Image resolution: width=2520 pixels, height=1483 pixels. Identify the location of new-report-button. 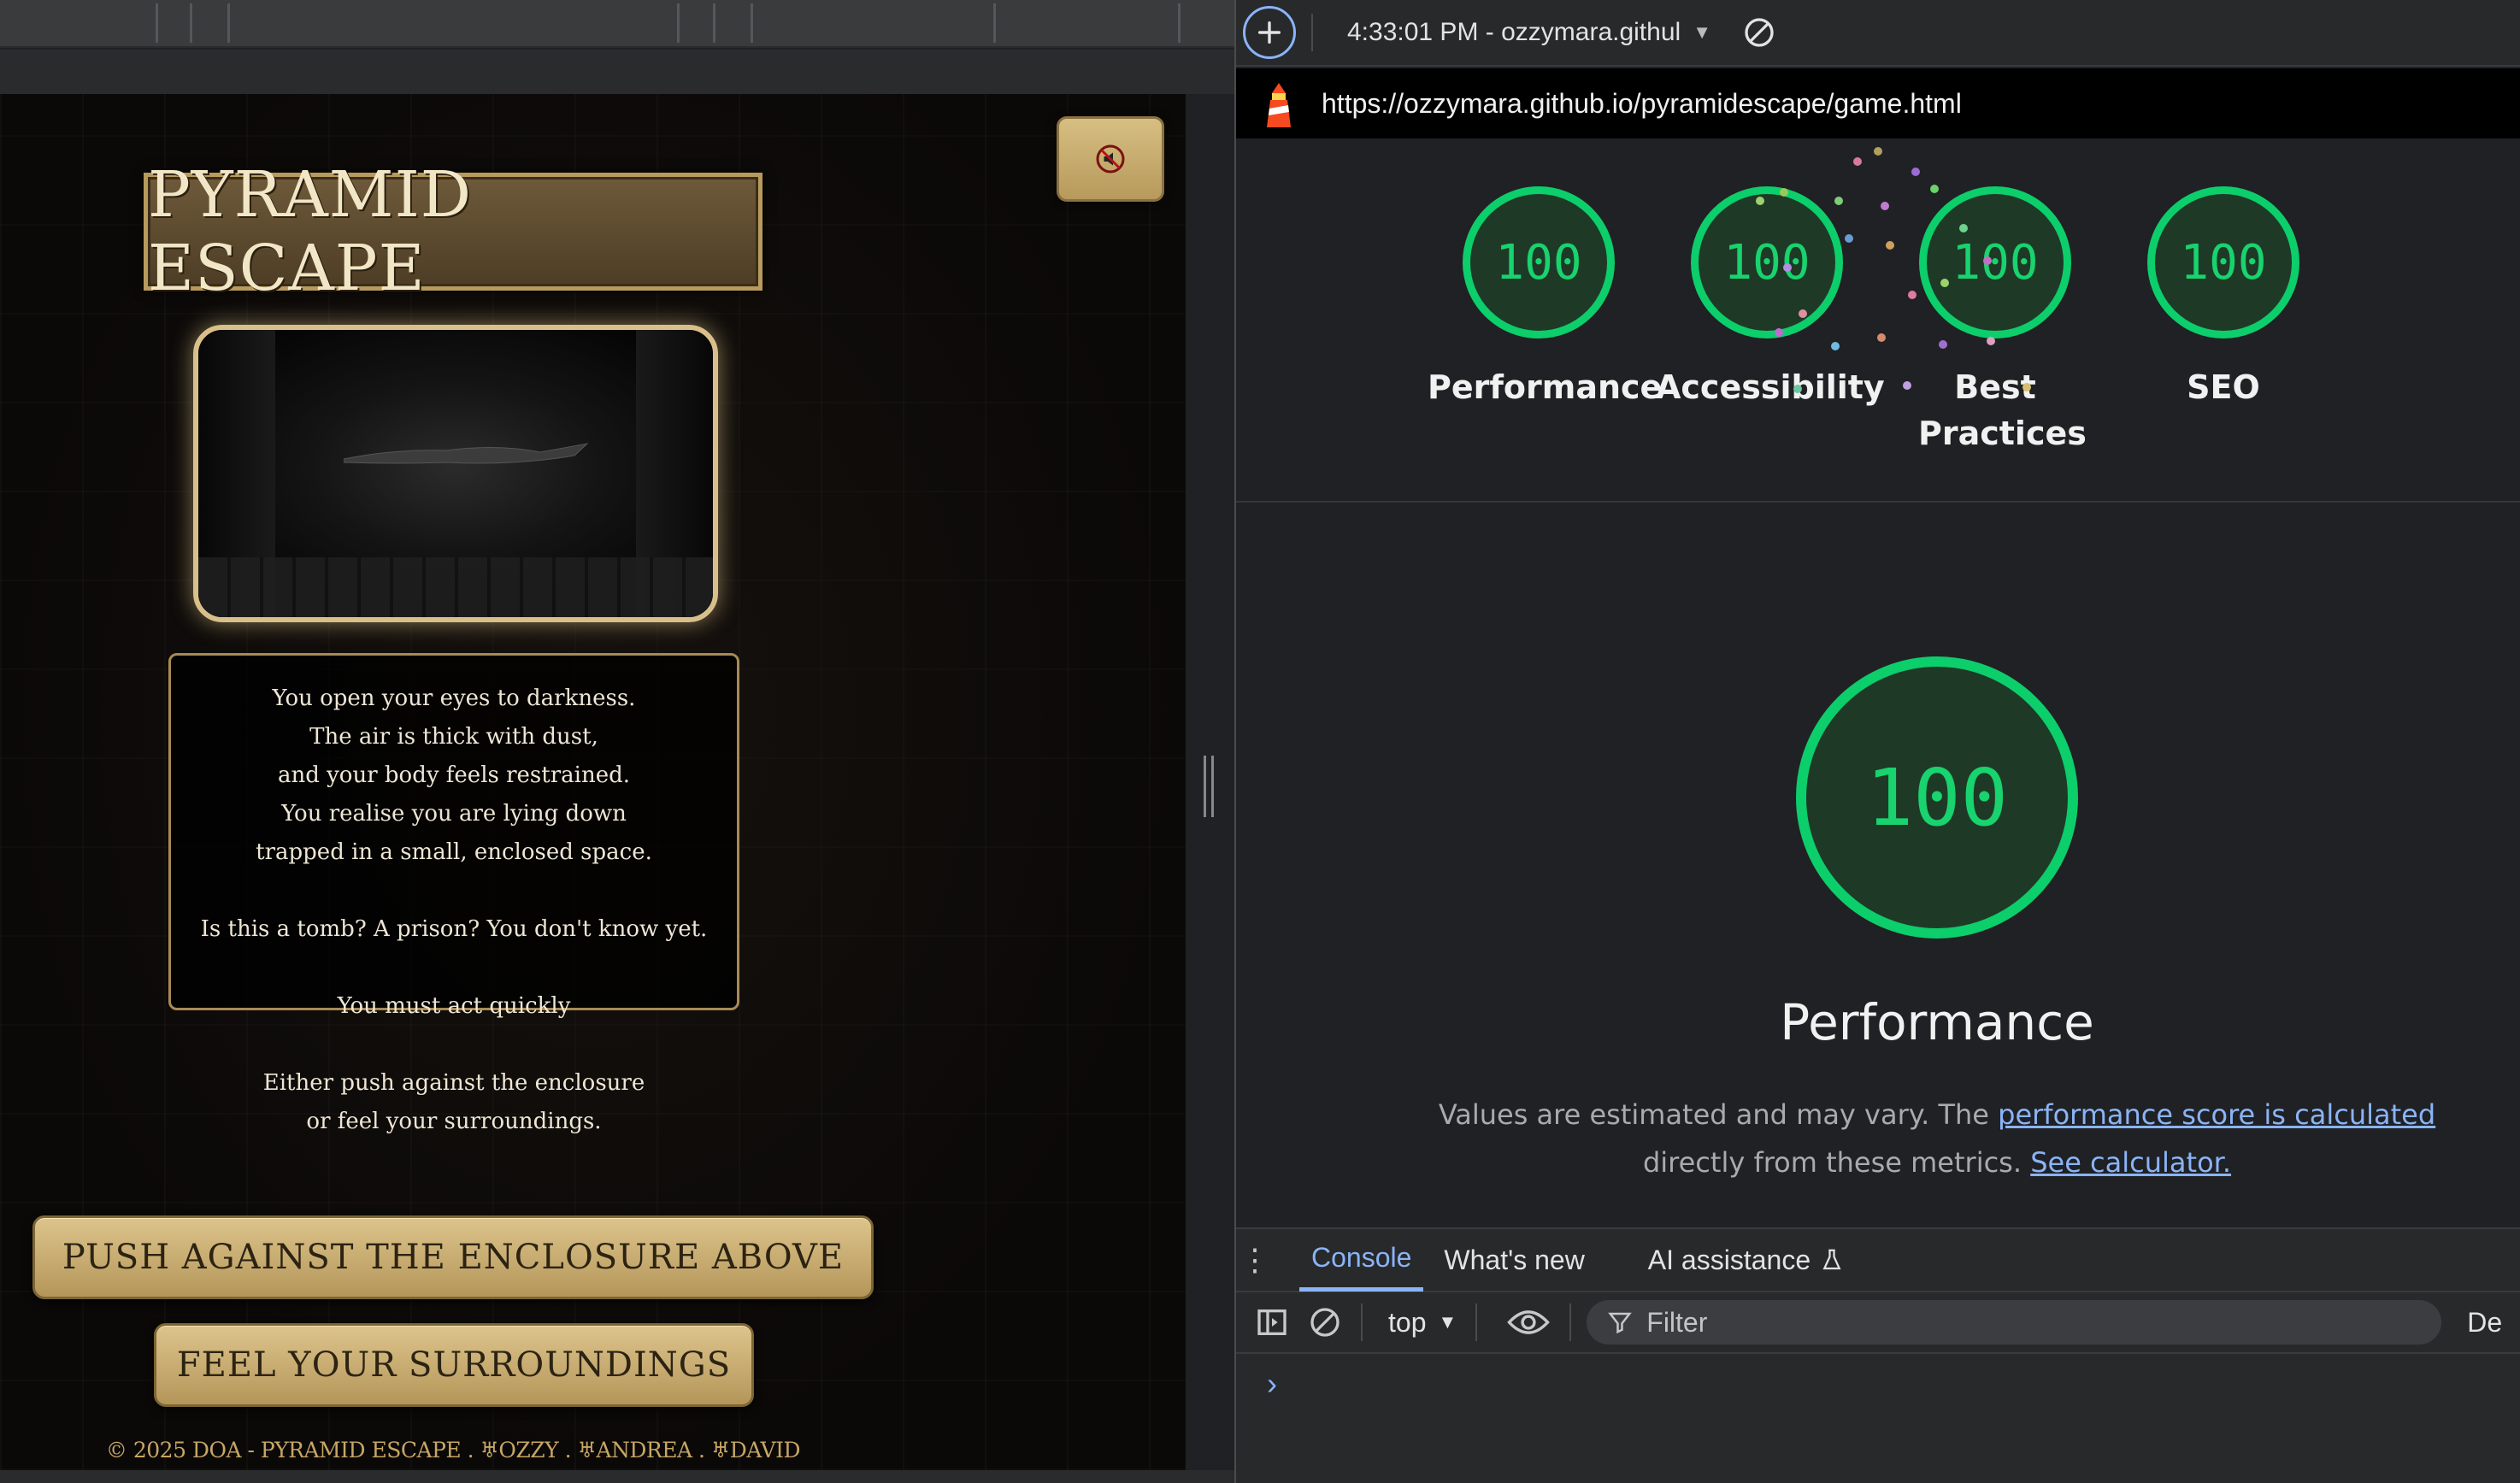
(1270, 32).